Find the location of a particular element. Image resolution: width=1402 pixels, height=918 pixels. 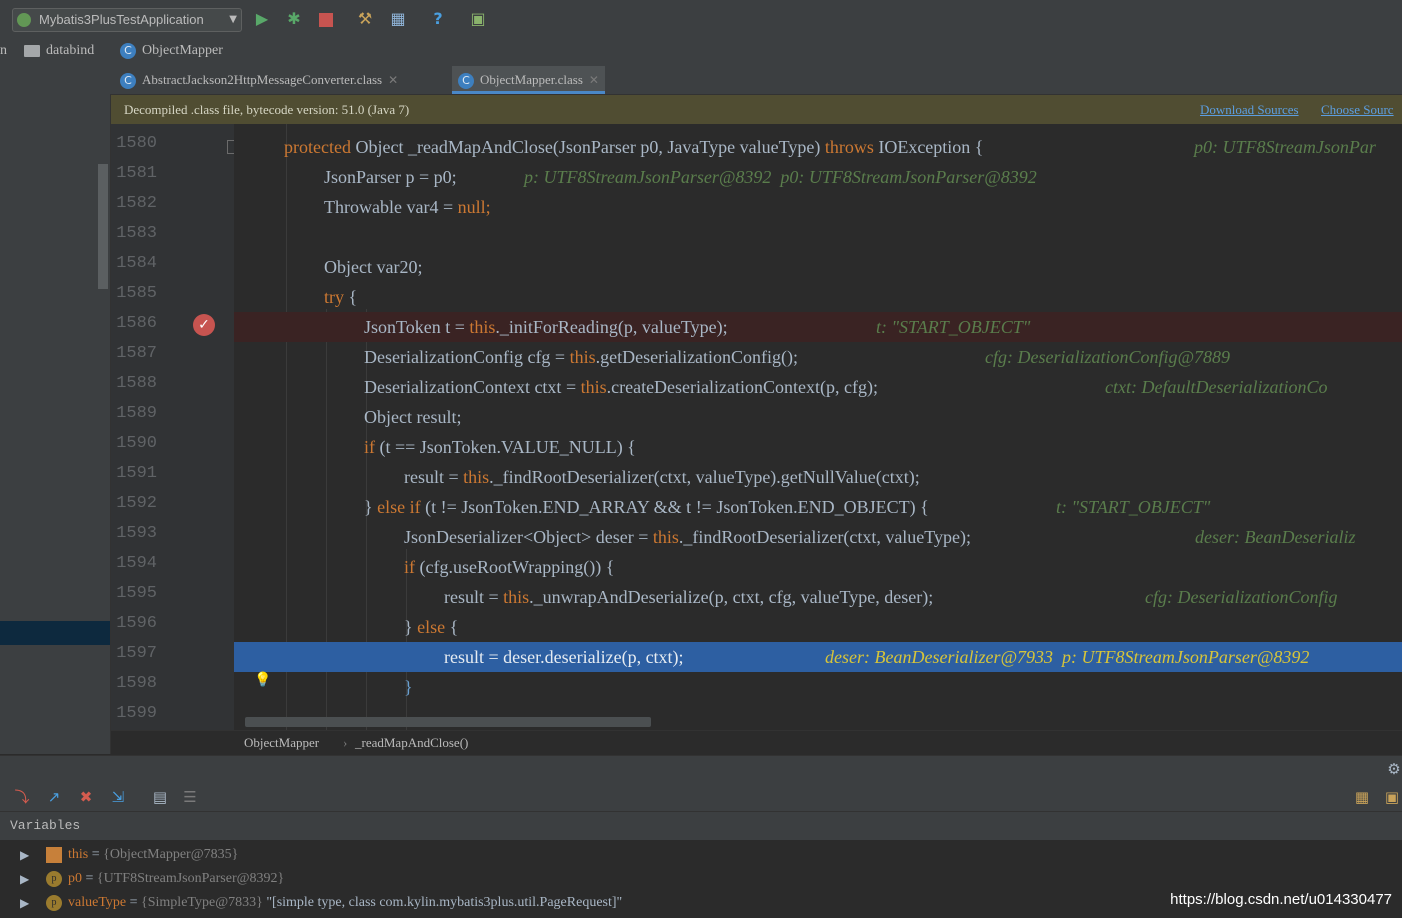

layout-icon: ▦ is located at coordinates (1362, 797).